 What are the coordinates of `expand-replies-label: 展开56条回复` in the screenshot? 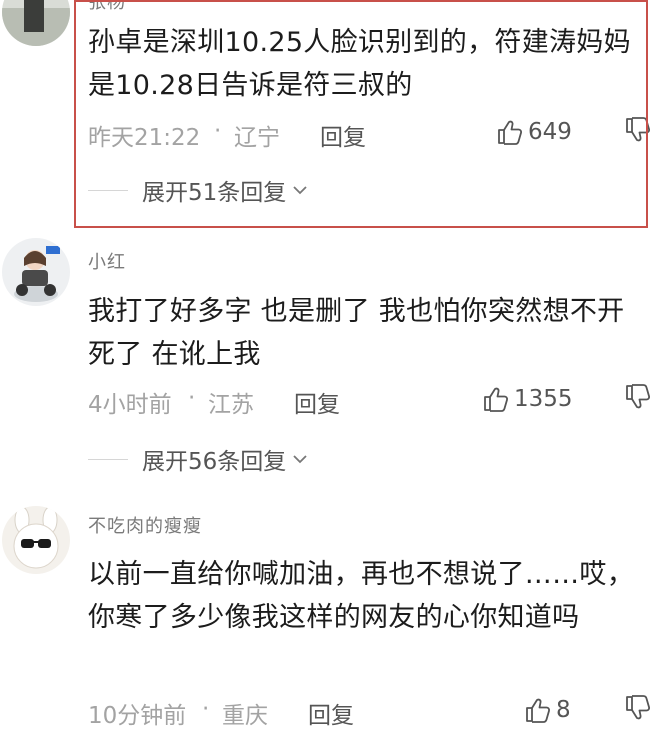 It's located at (214, 462).